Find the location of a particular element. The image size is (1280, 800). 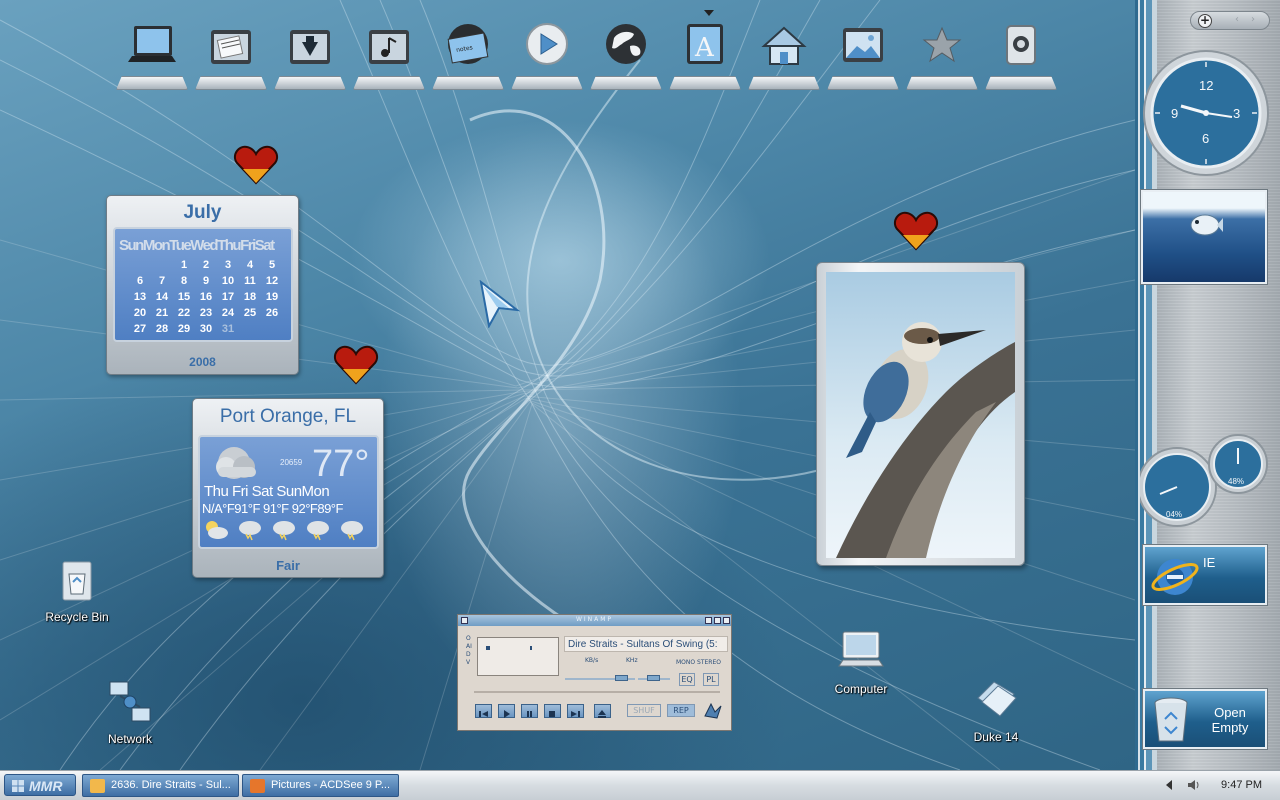

dock-item-favorites is located at coordinates (942, 51).